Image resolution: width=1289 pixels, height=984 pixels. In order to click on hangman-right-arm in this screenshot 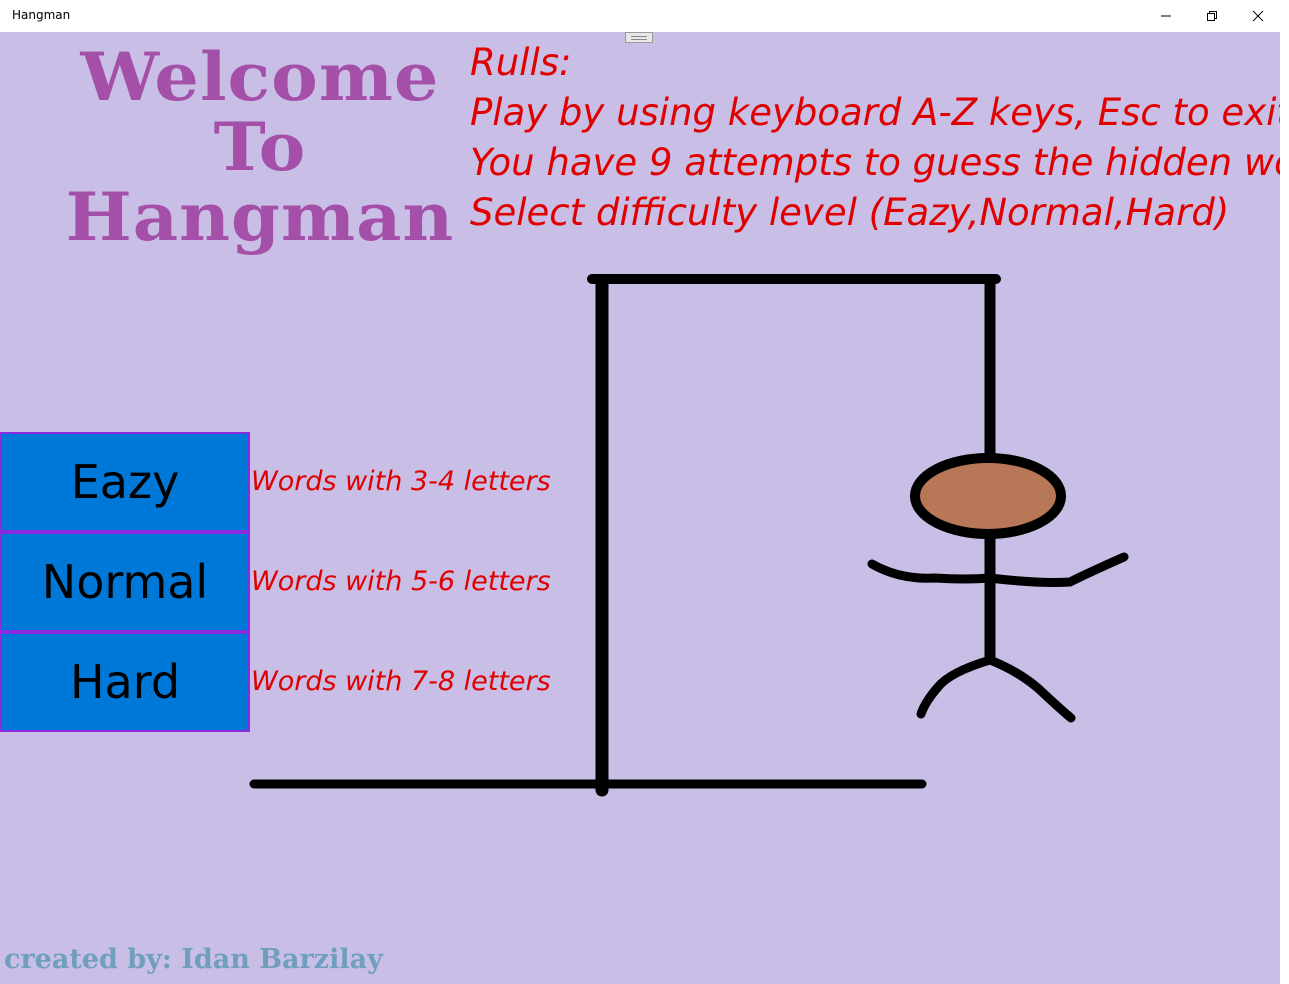, I will do `click(1057, 569)`.